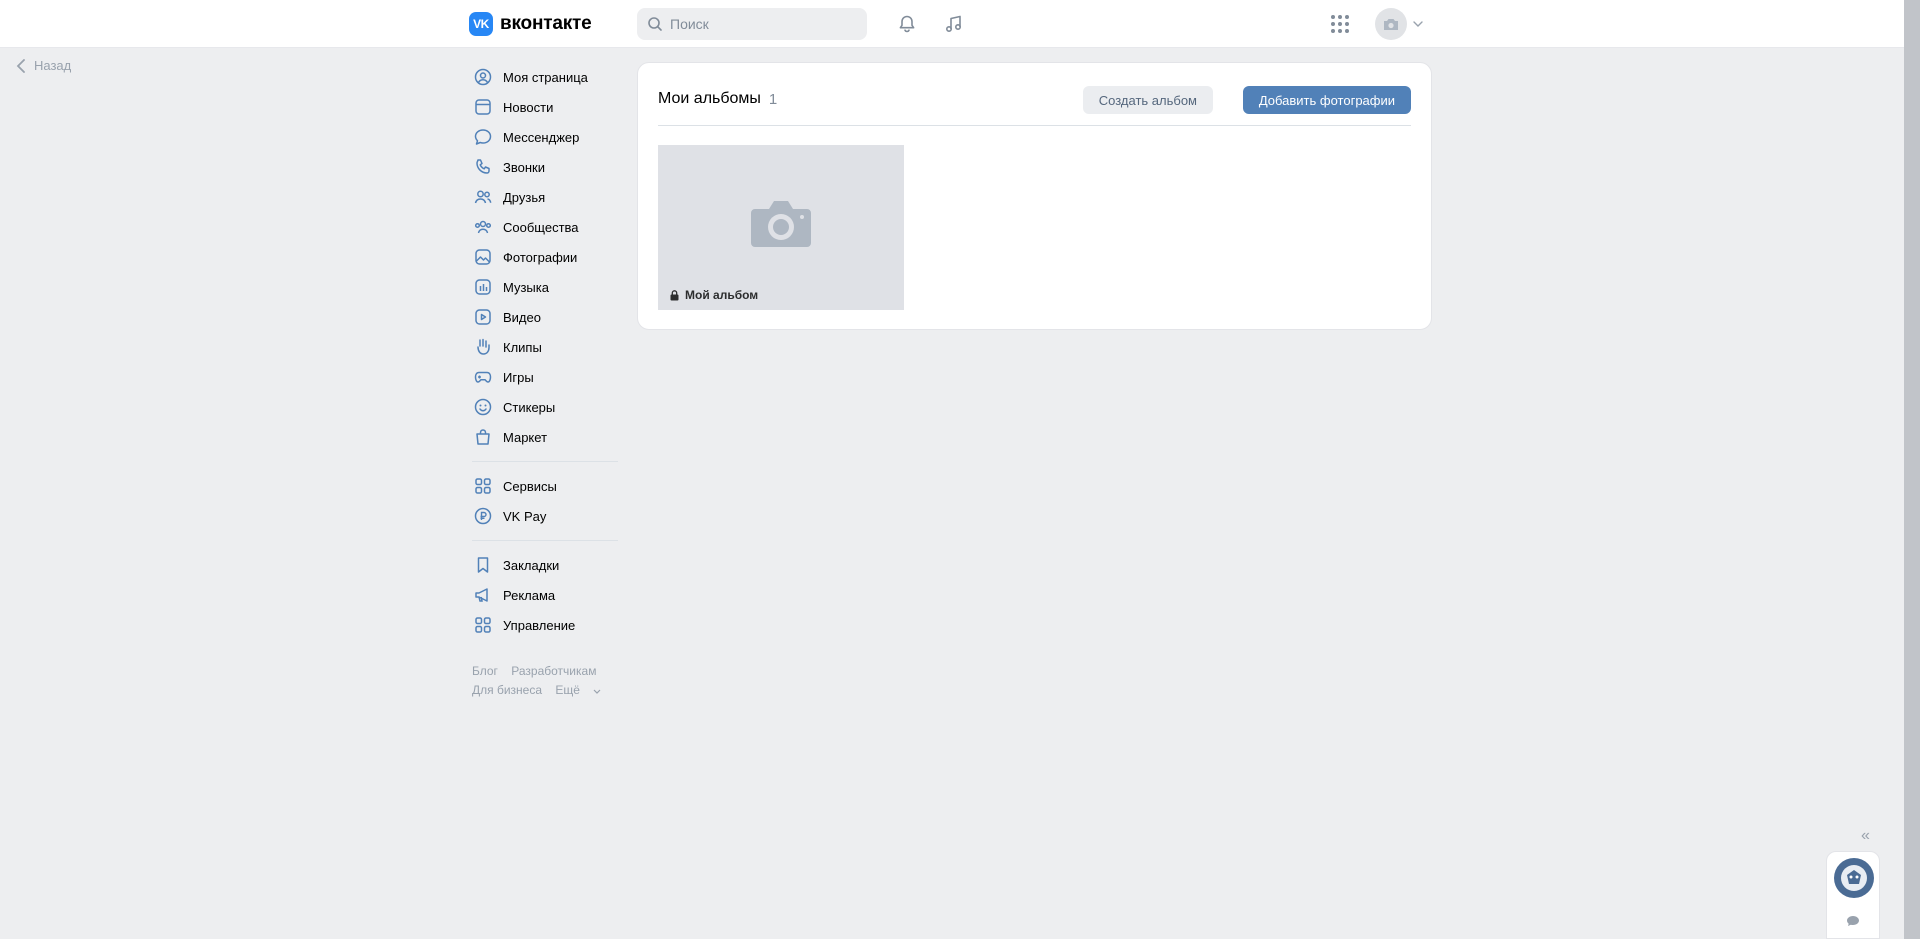  I want to click on apps-button, so click(1340, 24).